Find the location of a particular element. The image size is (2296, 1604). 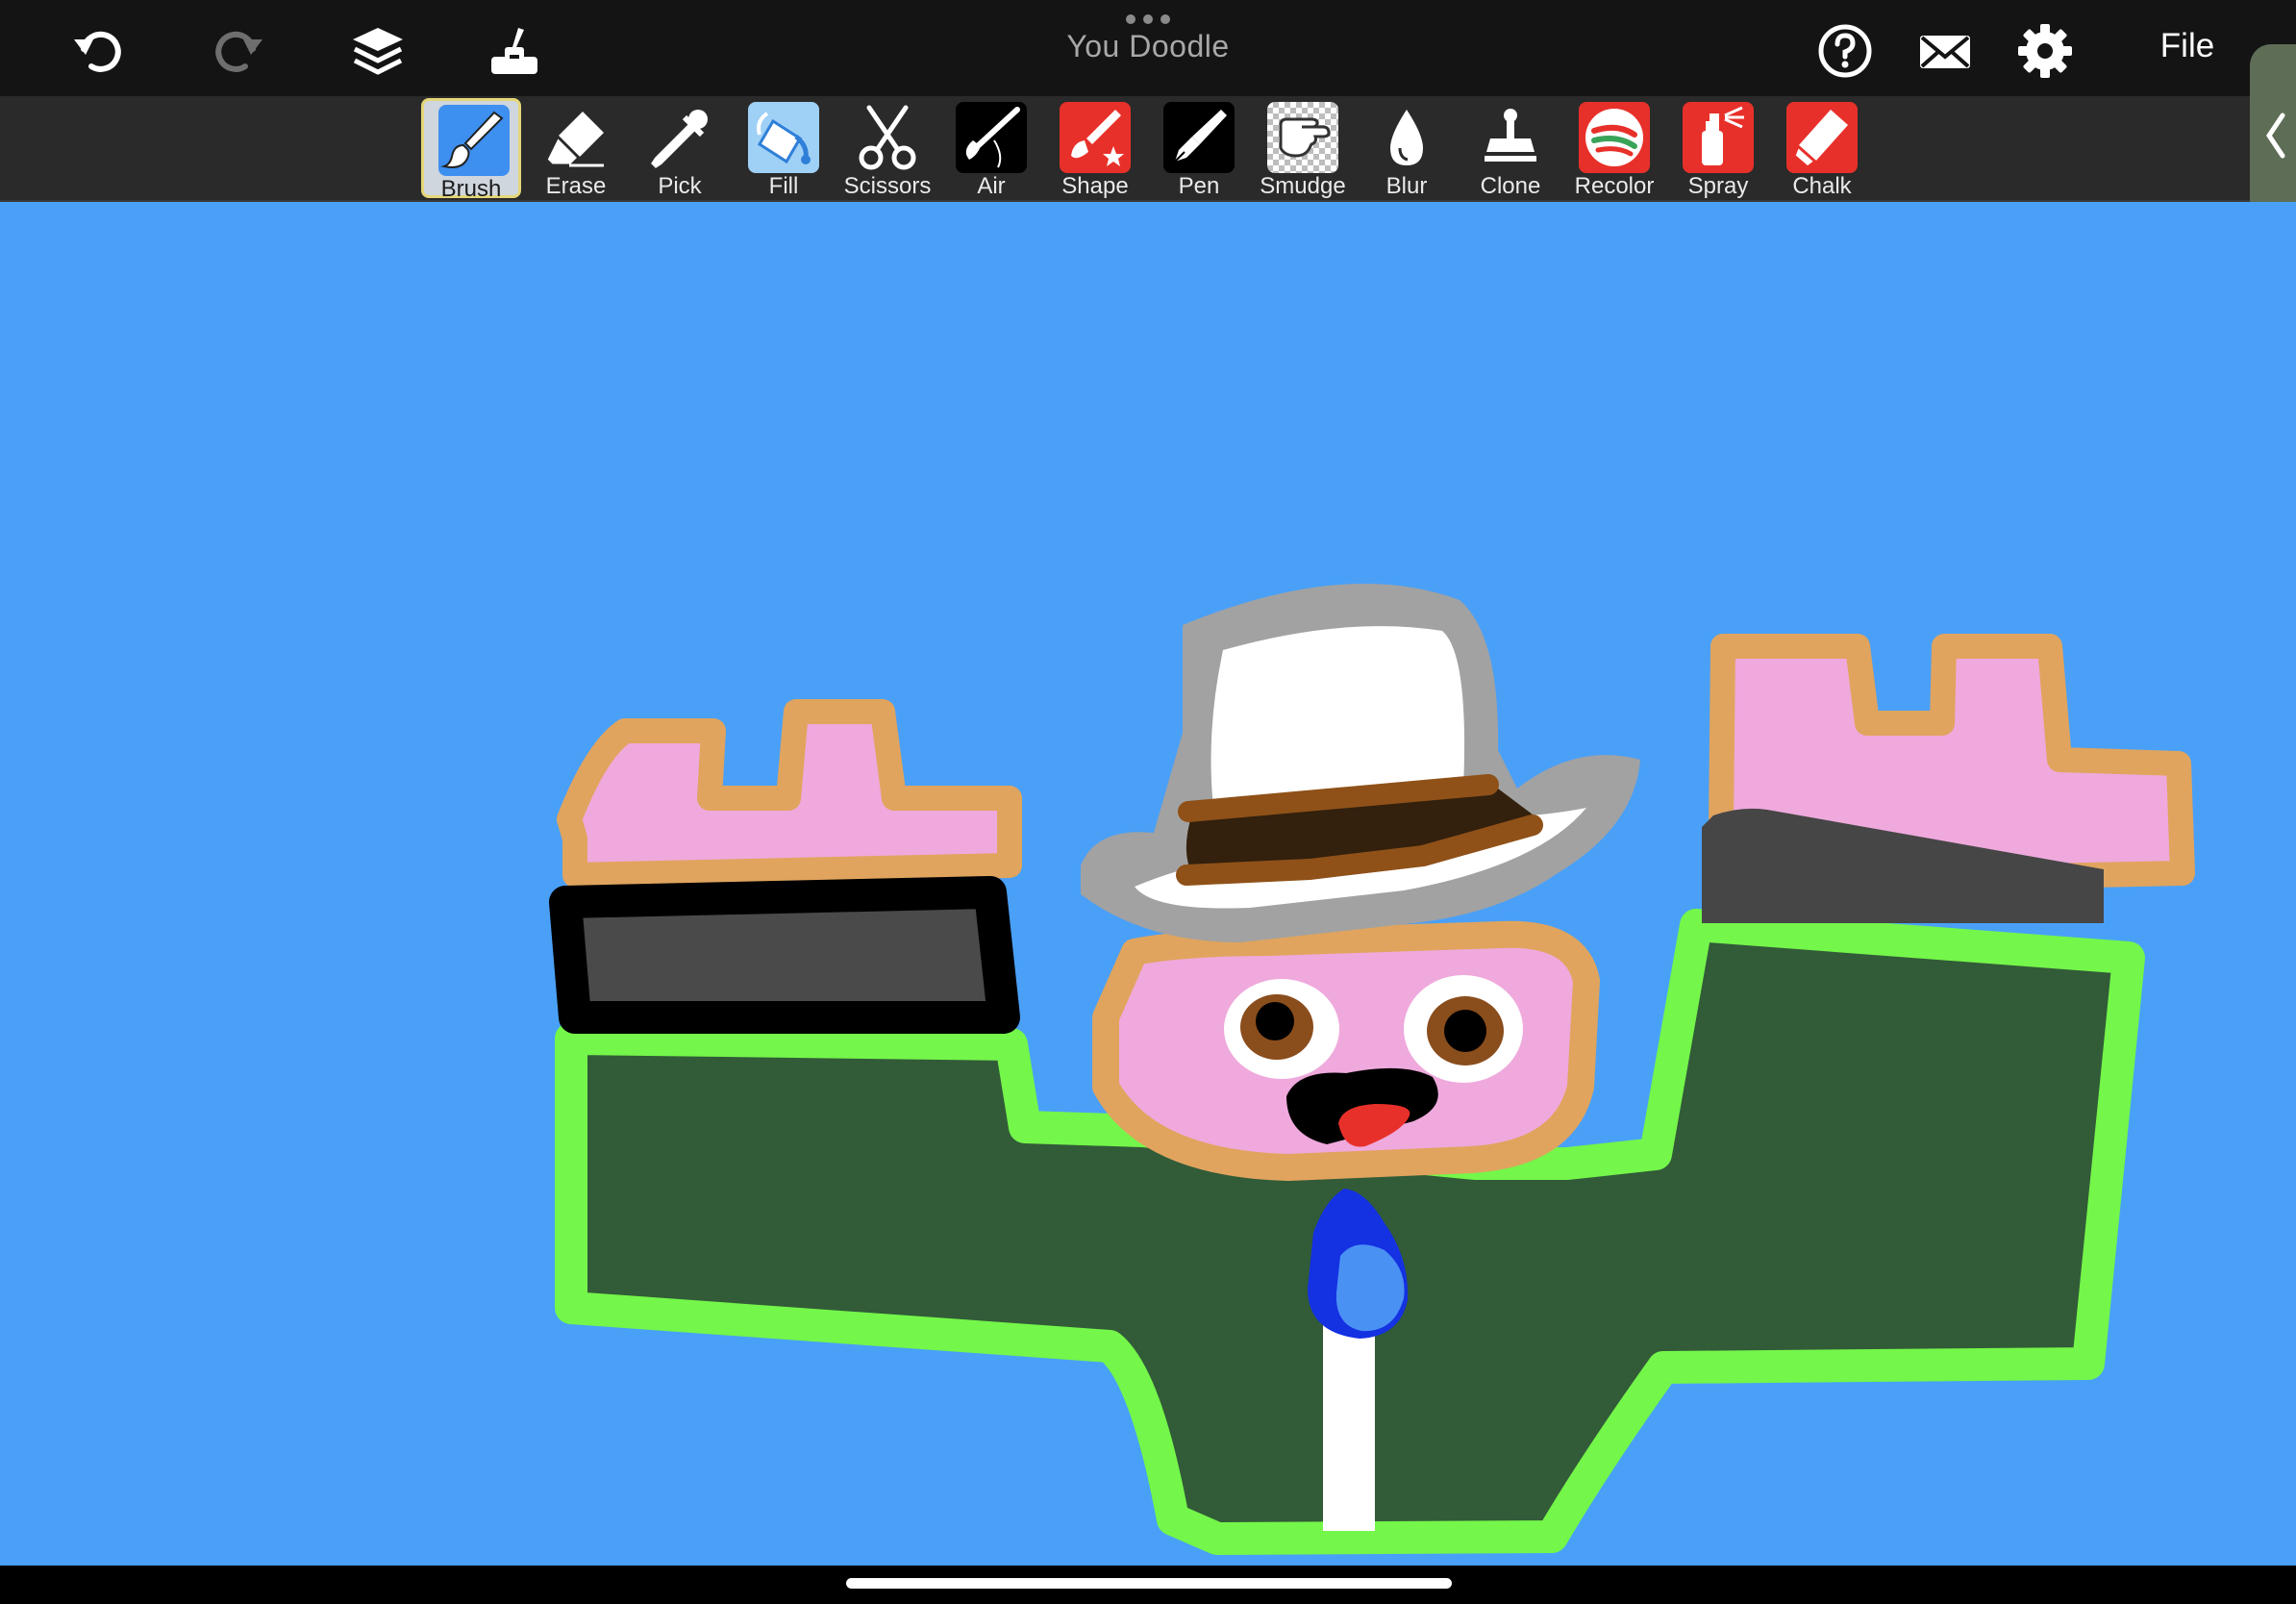

tool-smudge: Smudge is located at coordinates (1303, 148).